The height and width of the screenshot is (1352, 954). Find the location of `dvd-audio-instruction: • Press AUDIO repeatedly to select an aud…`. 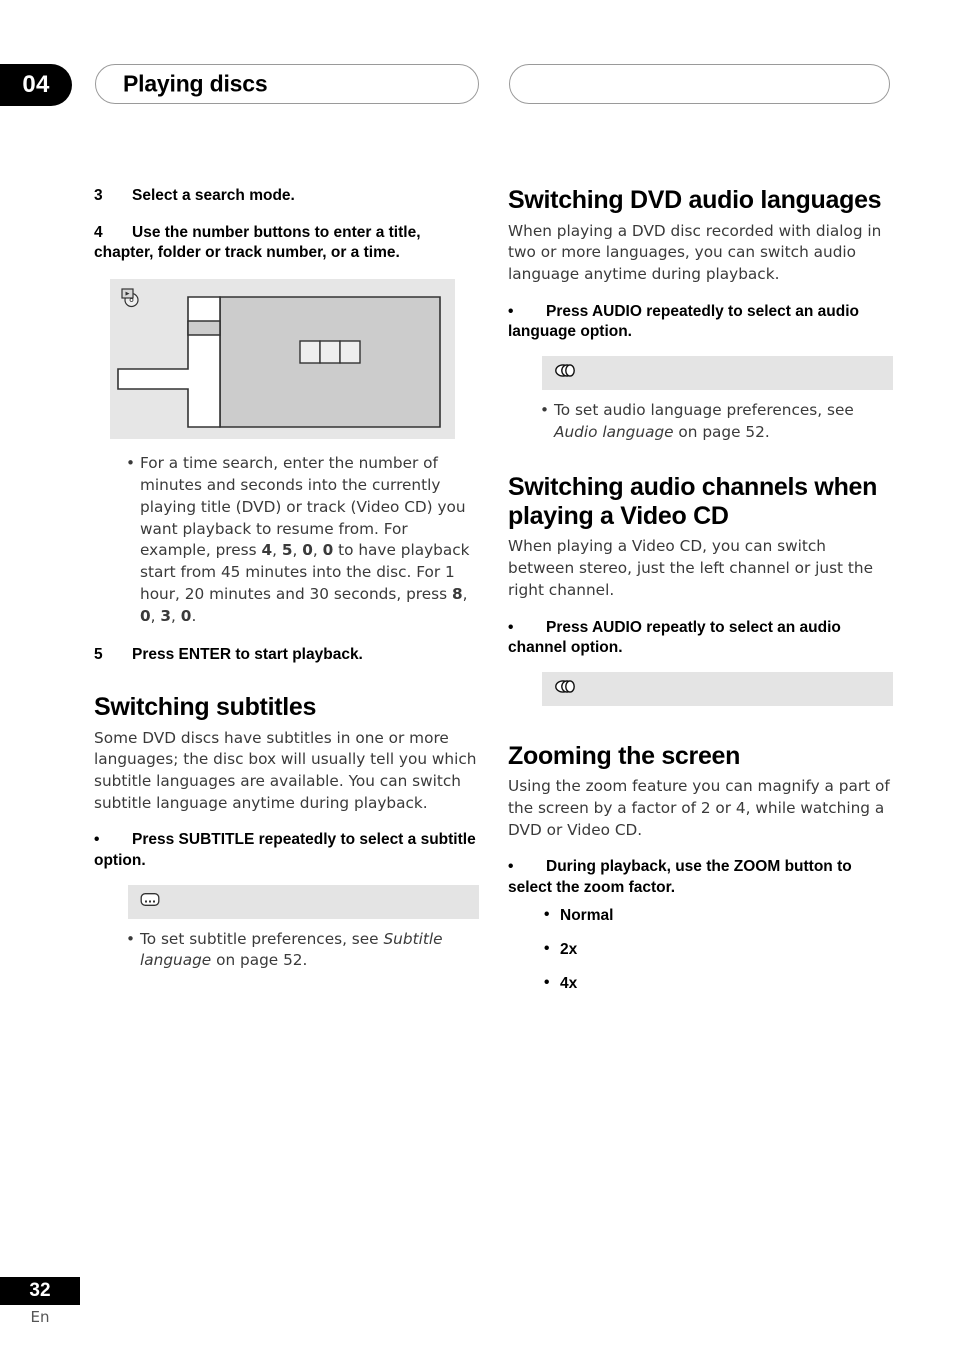

dvd-audio-instruction: • Press AUDIO repeatedly to select an aud… is located at coordinates (700, 322).